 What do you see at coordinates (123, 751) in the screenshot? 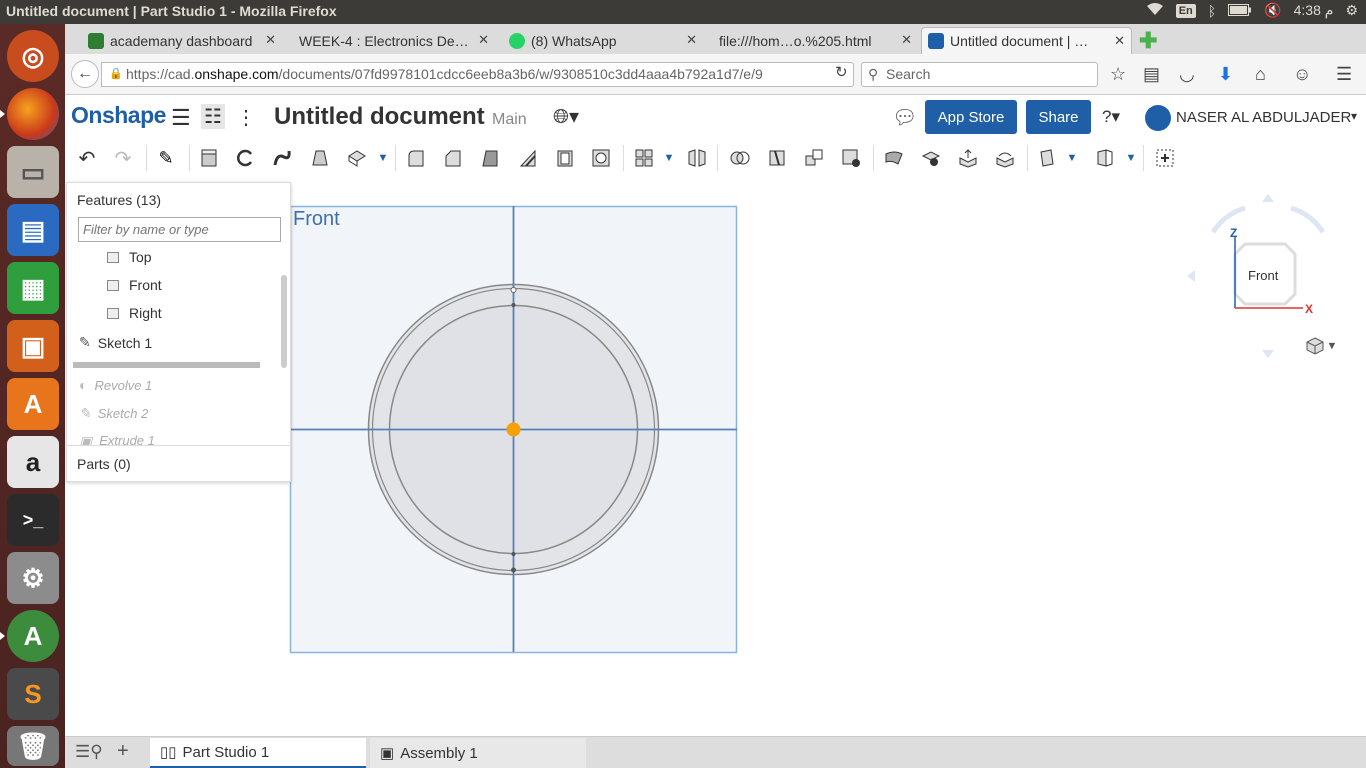
I see `add-tab-plus-icon: +` at bounding box center [123, 751].